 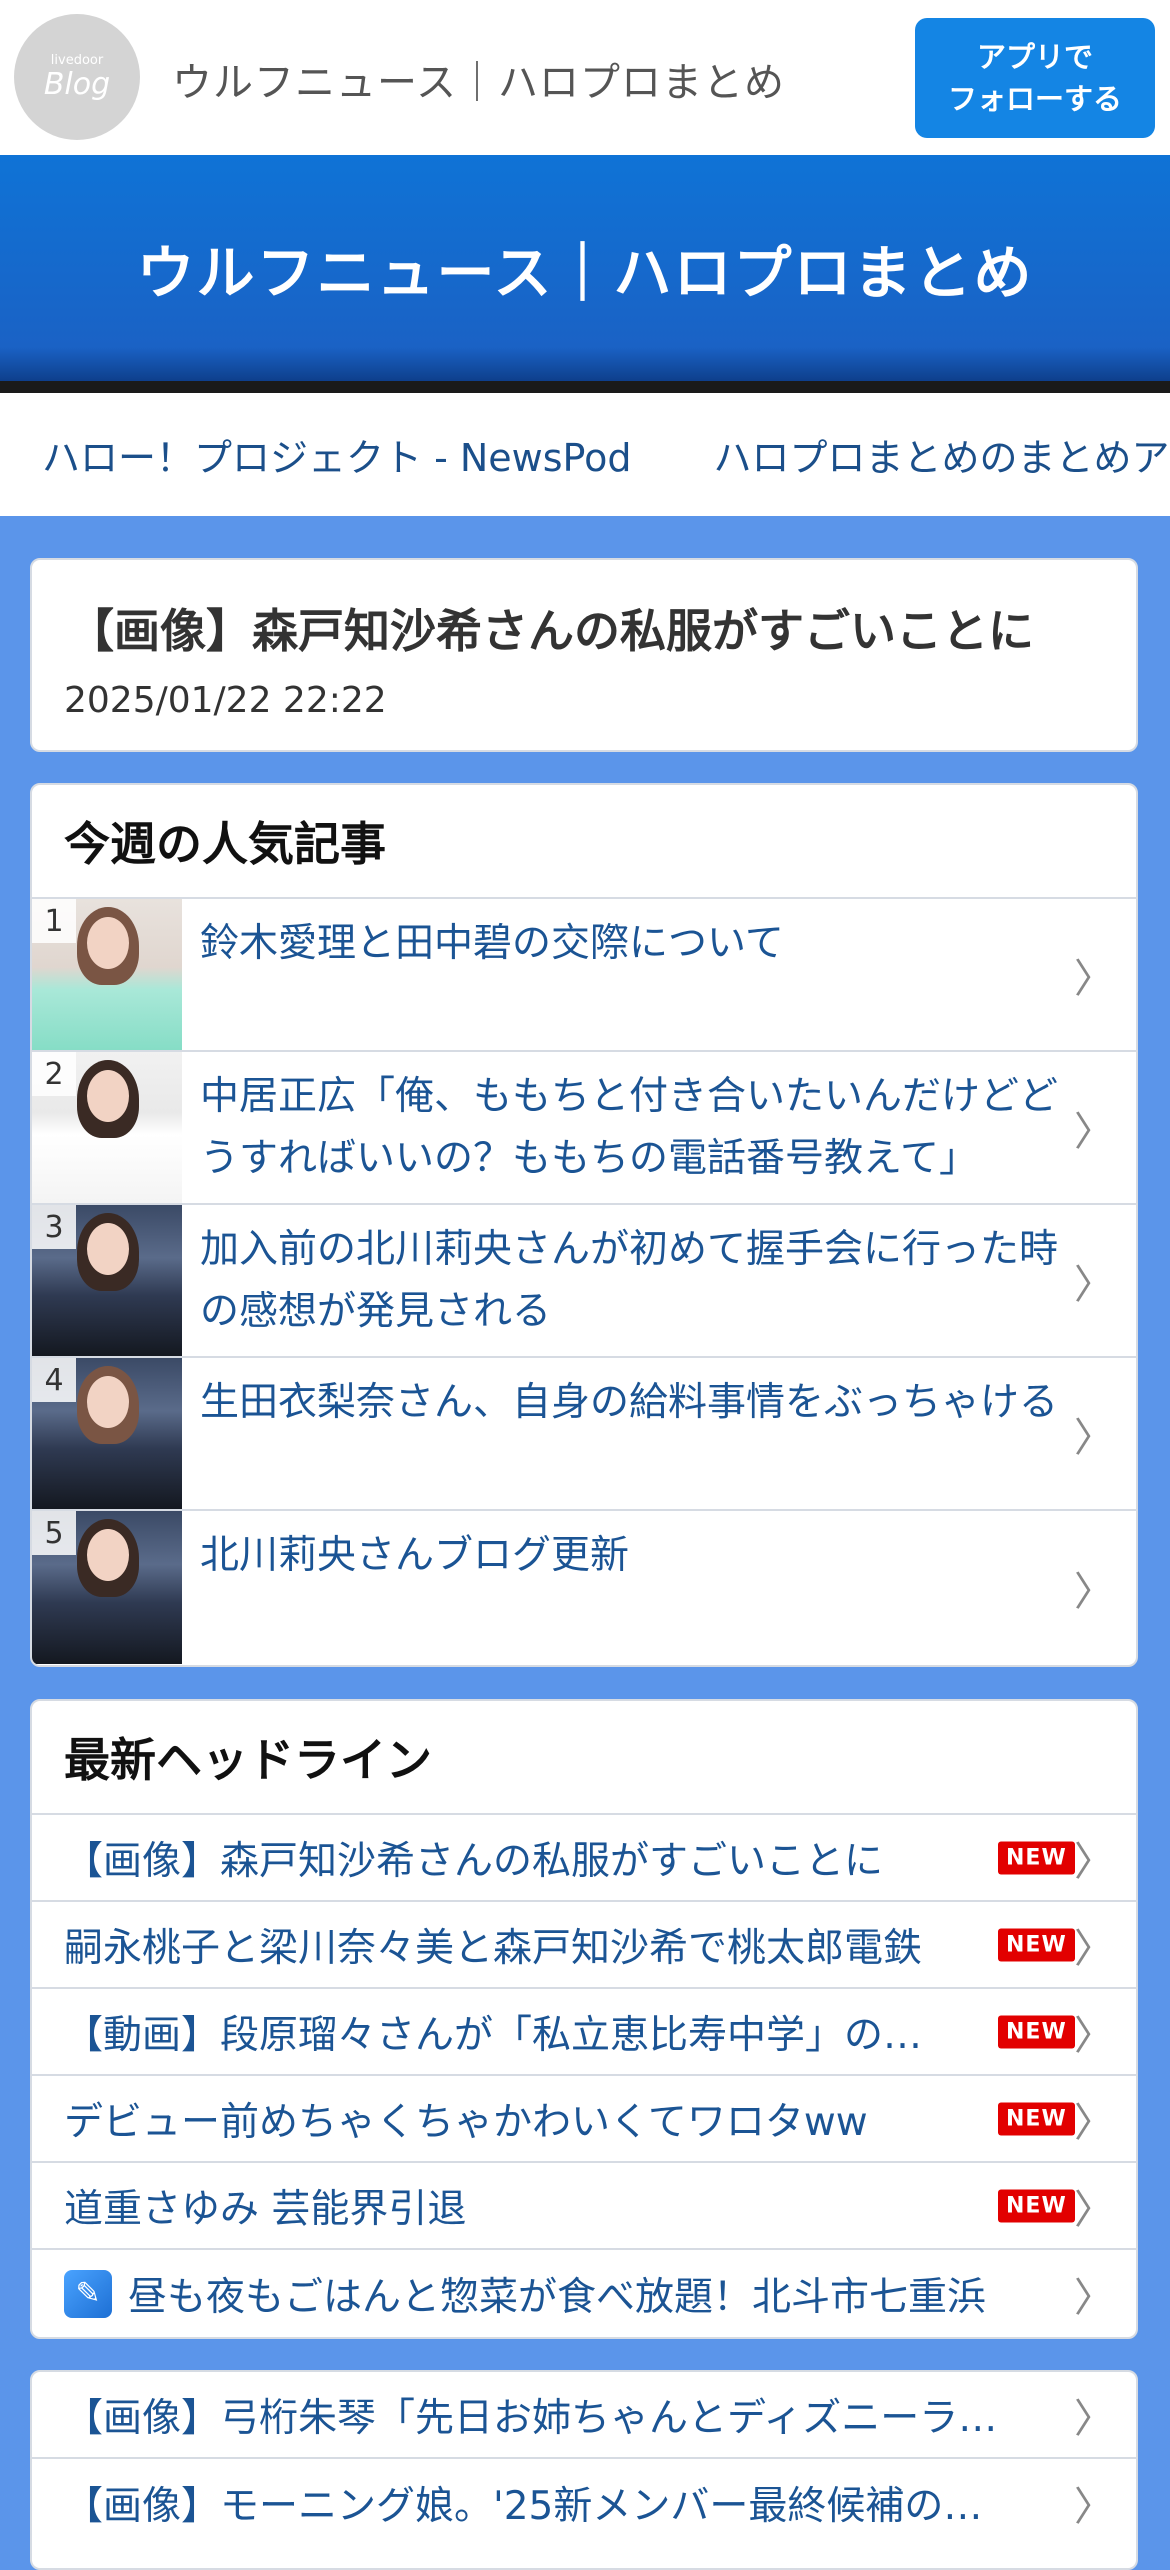 I want to click on section-title: 今週の人気記事, so click(x=584, y=842).